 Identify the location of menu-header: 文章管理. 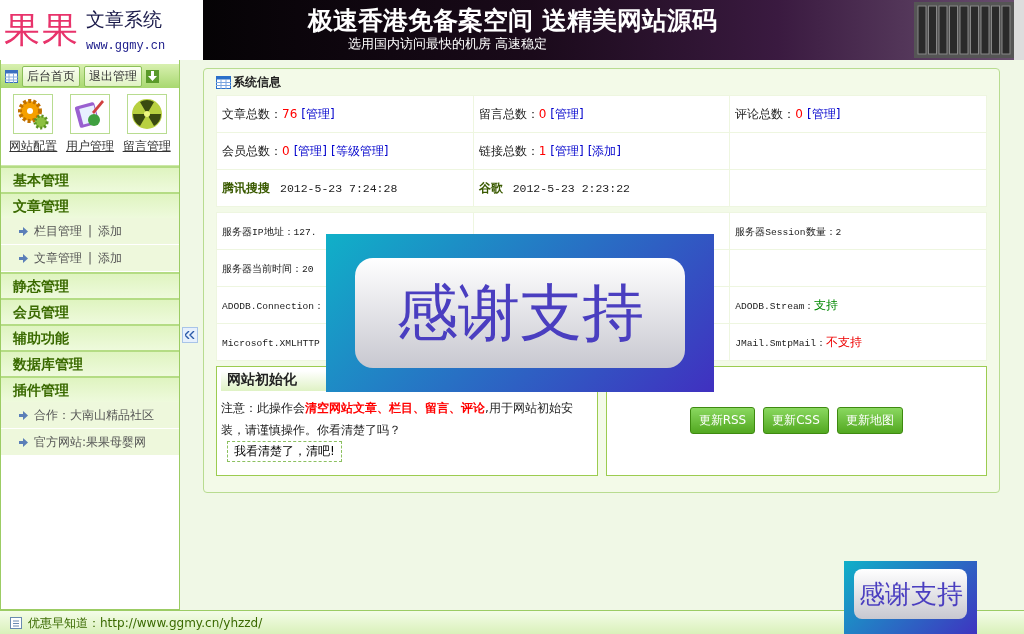
(90, 205).